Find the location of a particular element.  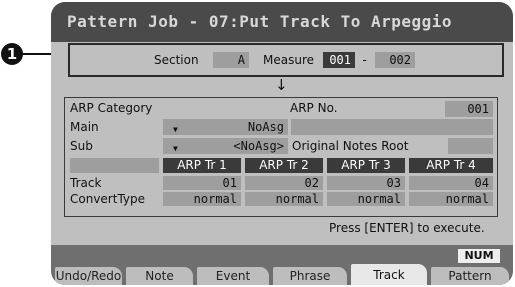

num-badge: NUM is located at coordinates (479, 256).